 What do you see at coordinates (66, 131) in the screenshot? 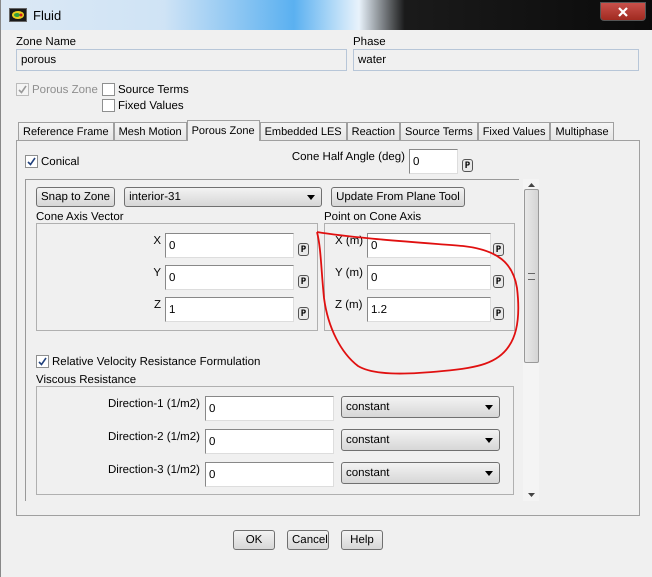
I see `tab: Reference Frame` at bounding box center [66, 131].